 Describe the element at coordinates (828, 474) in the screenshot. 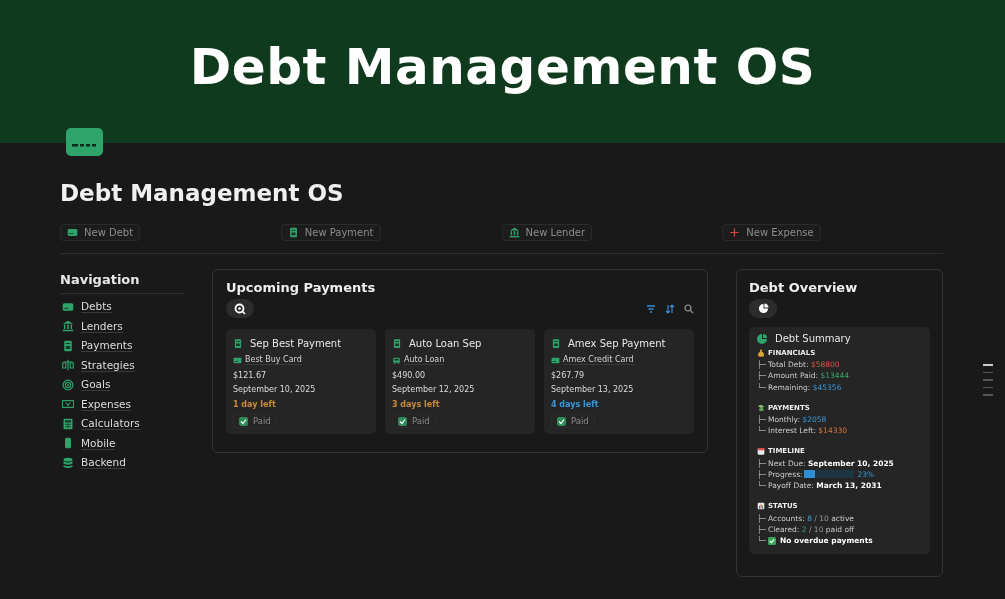

I see `progress-bar` at that location.